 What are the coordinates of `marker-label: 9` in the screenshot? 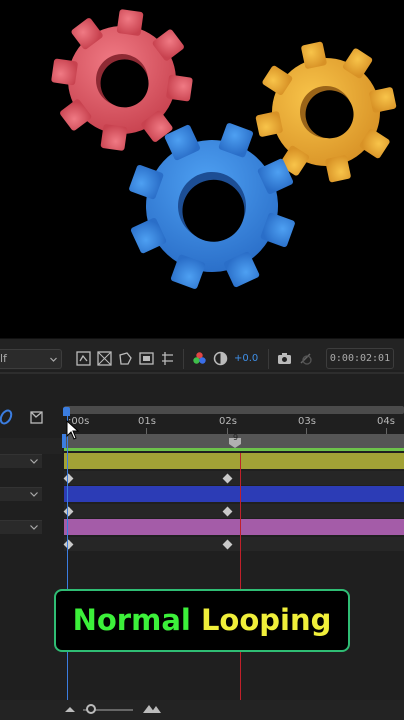 It's located at (236, 437).